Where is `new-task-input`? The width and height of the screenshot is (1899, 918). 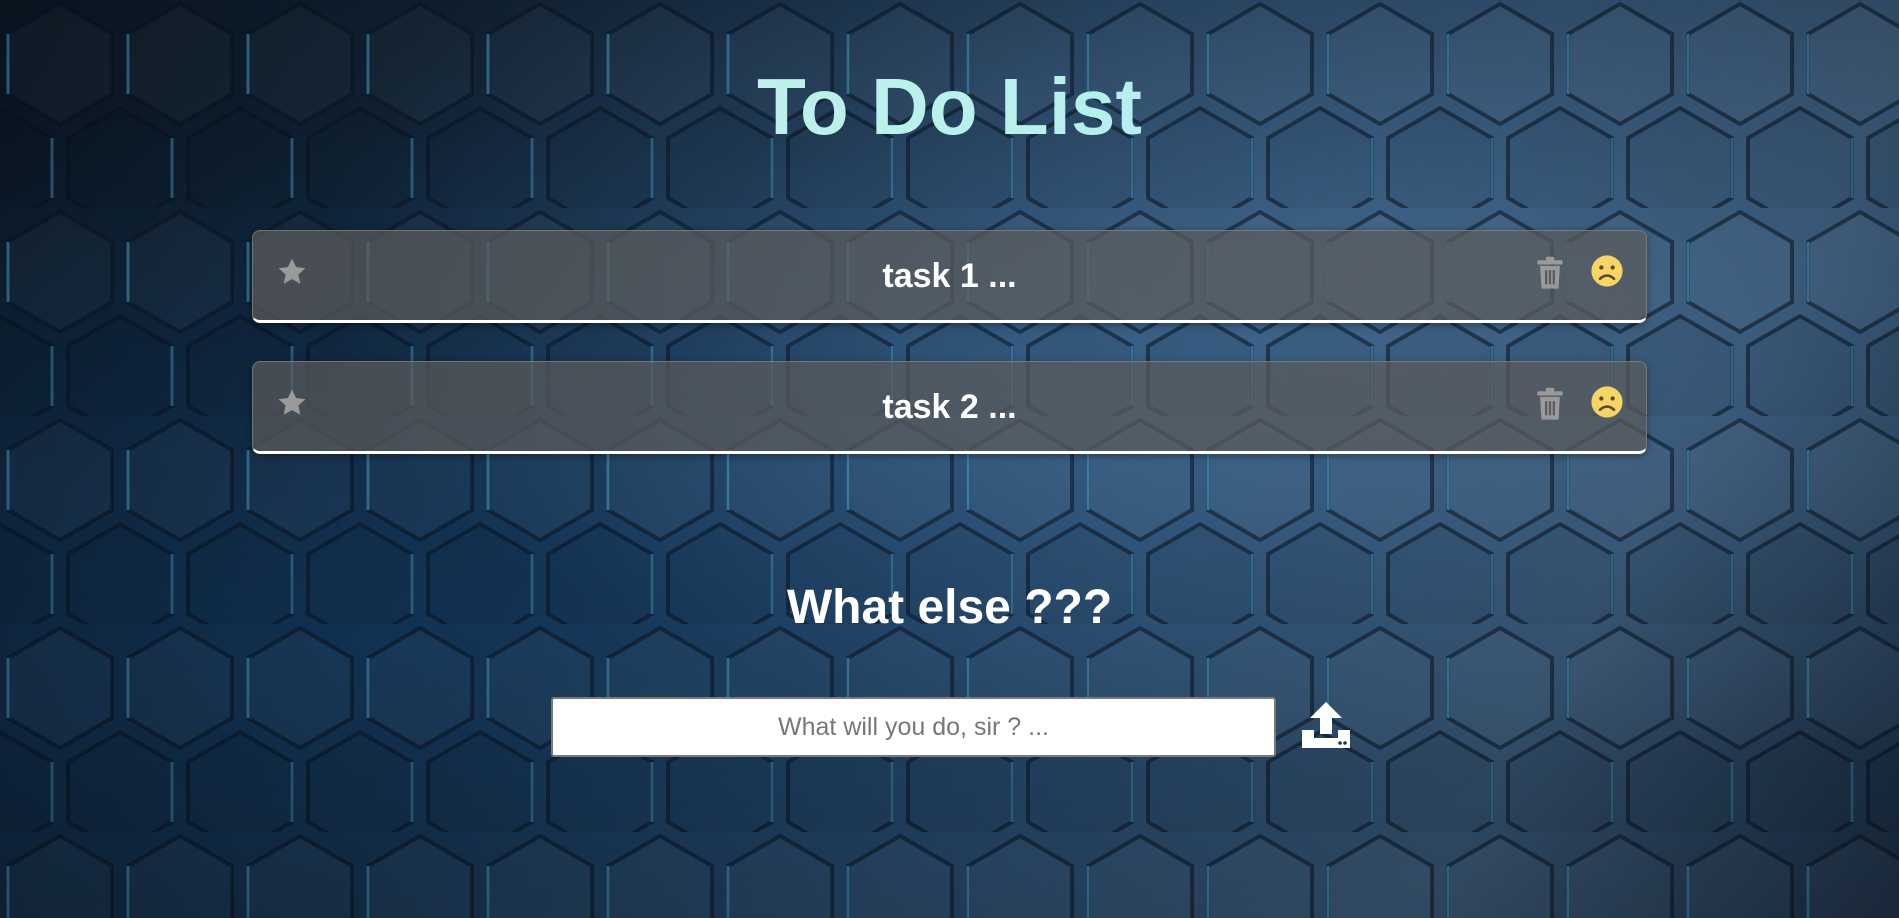
new-task-input is located at coordinates (913, 727).